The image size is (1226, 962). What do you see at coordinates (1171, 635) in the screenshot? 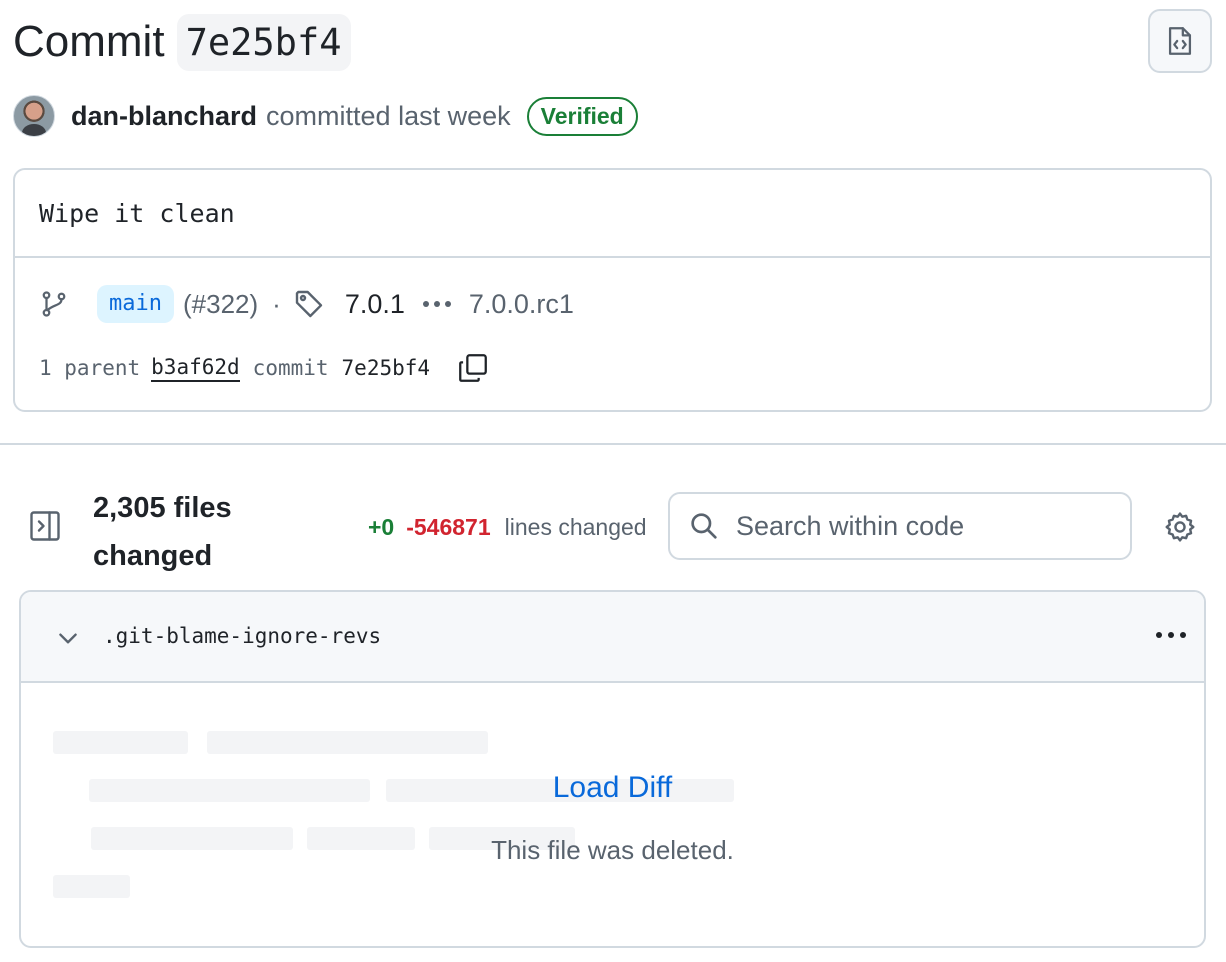
I see `kebab-menu-icon` at bounding box center [1171, 635].